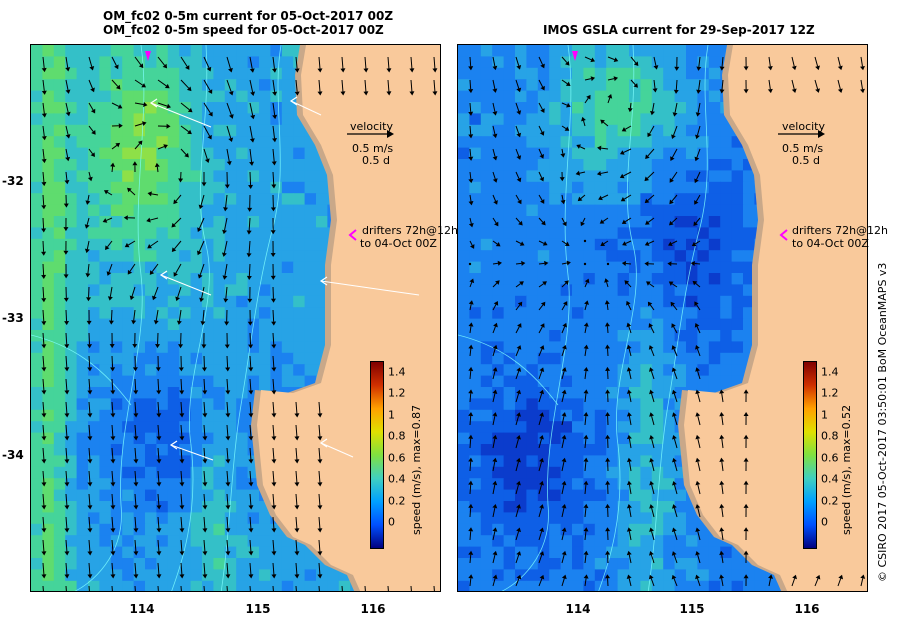  Describe the element at coordinates (397, 436) in the screenshot. I see `left-colorbar-tick: 0.8` at that location.